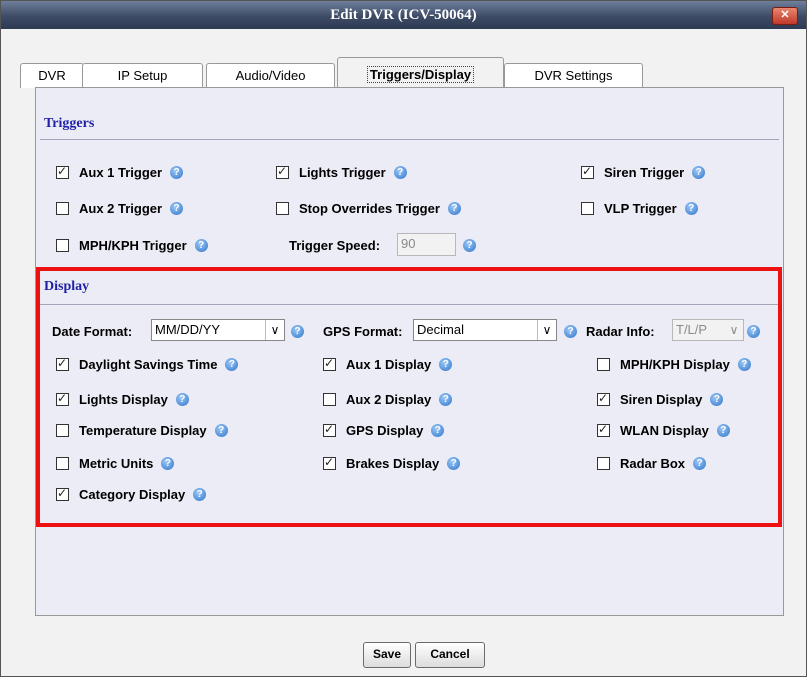 This screenshot has height=677, width=807. I want to click on aux2-trigger-checkbox: Aux 2 Trigger?, so click(120, 208).